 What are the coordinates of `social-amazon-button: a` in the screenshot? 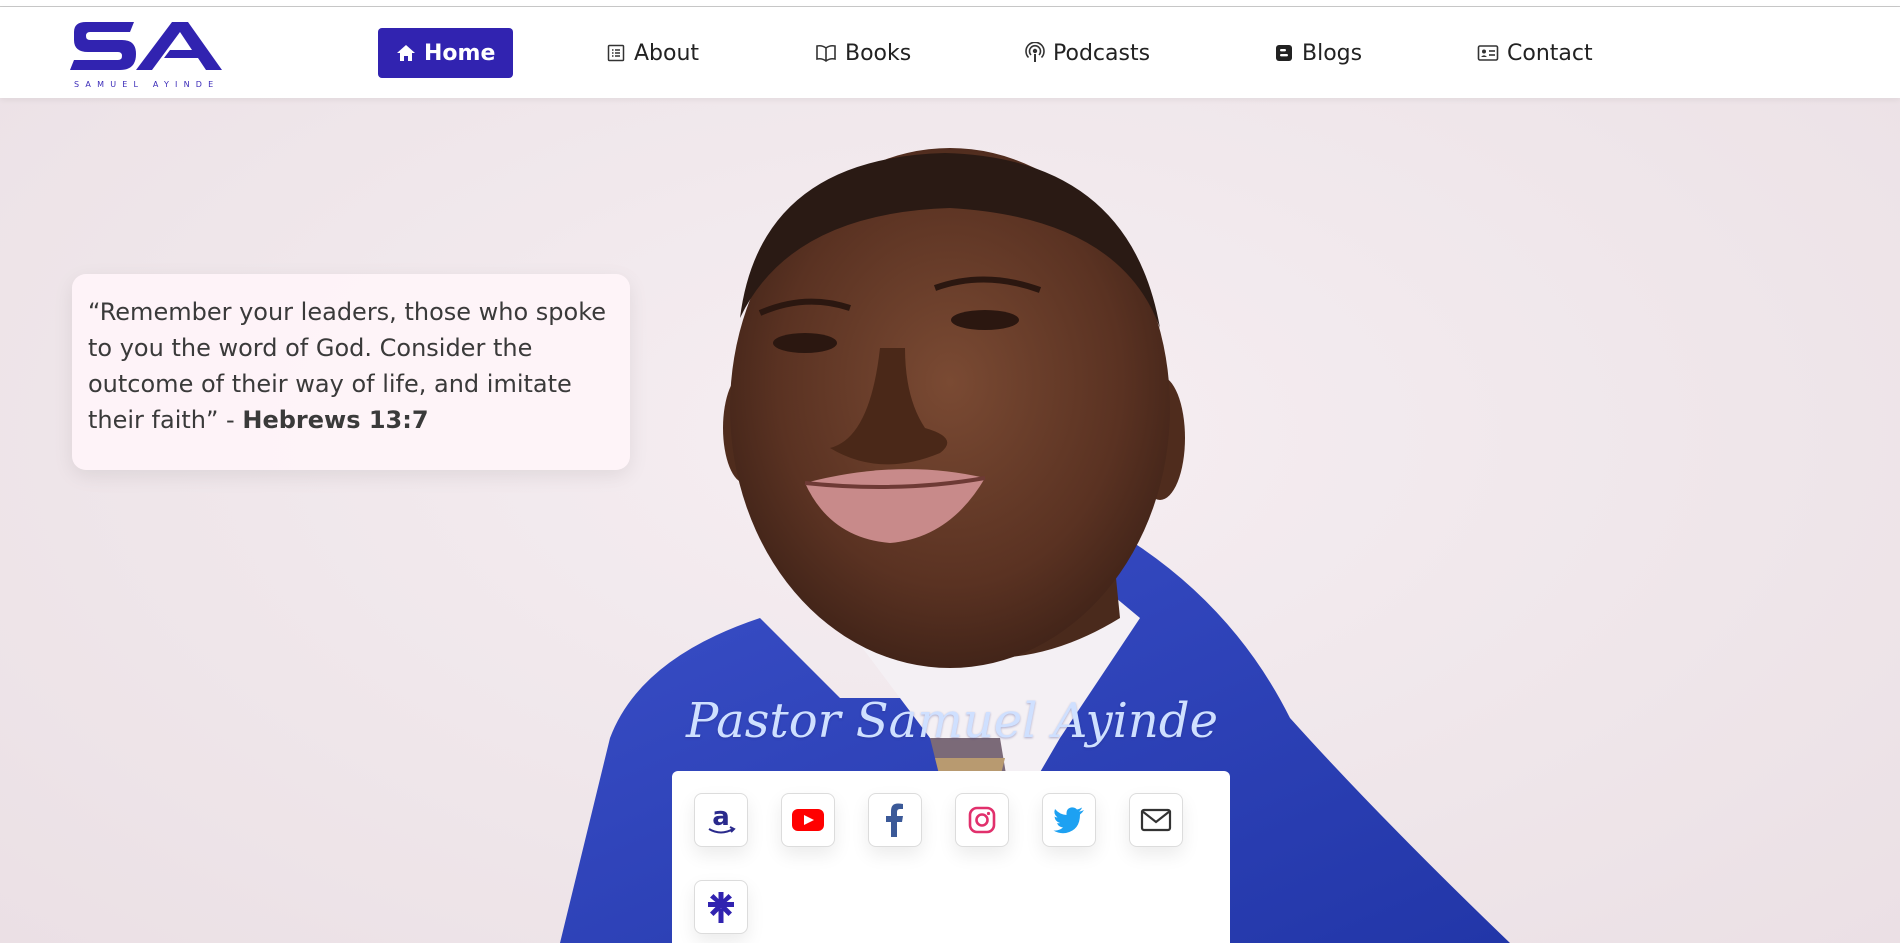 It's located at (721, 820).